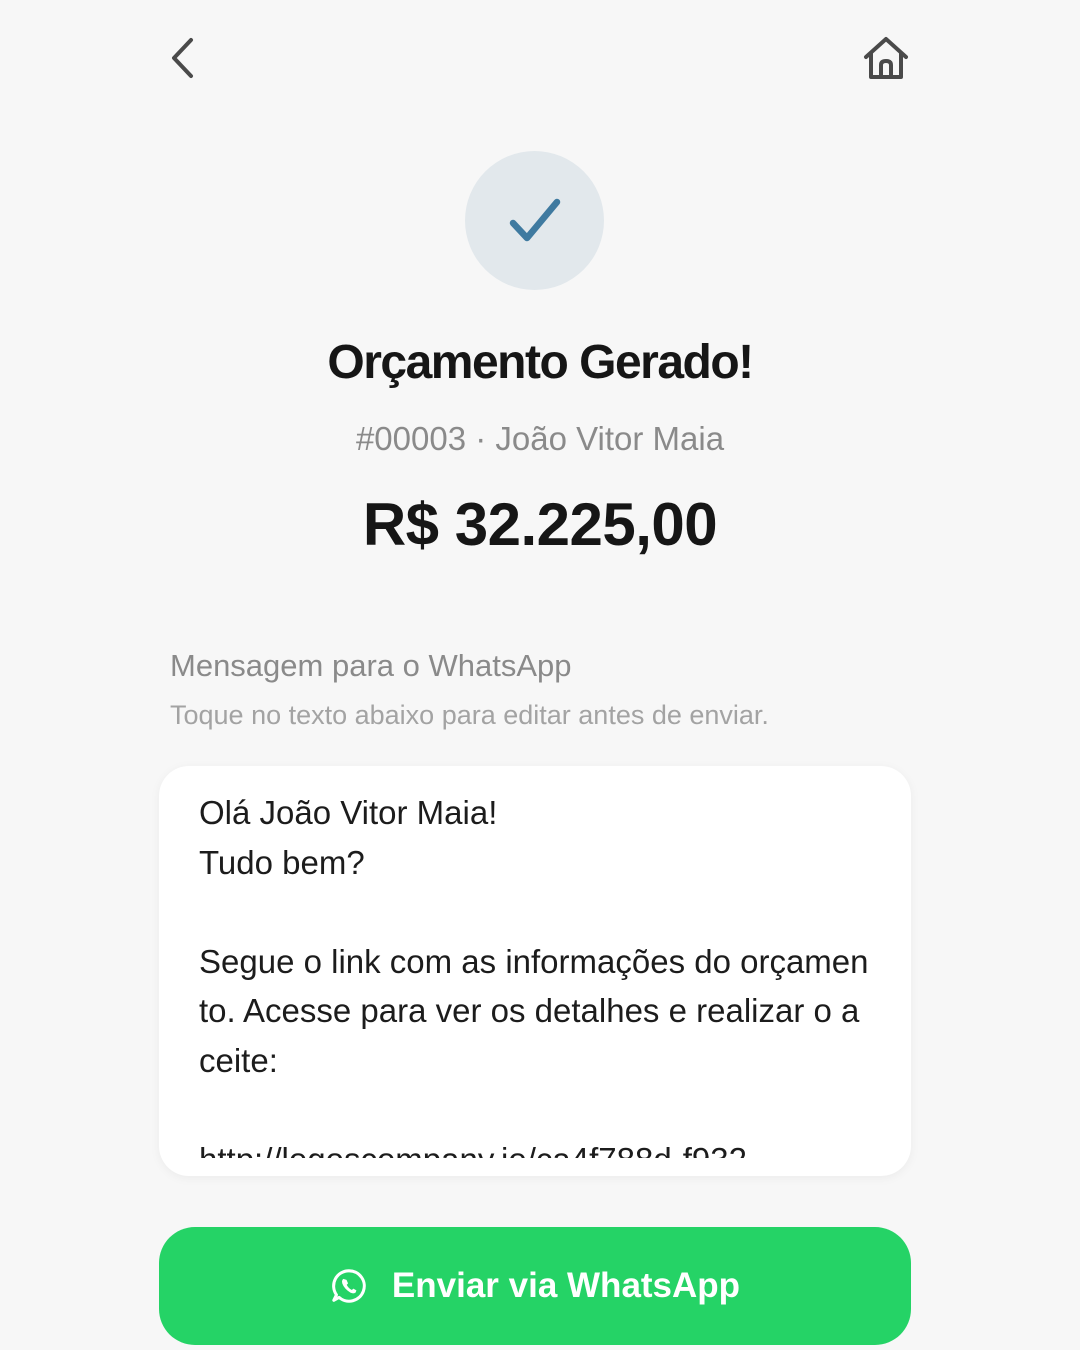  I want to click on send-whatsapp-label: Enviar via WhatsApp, so click(566, 1285).